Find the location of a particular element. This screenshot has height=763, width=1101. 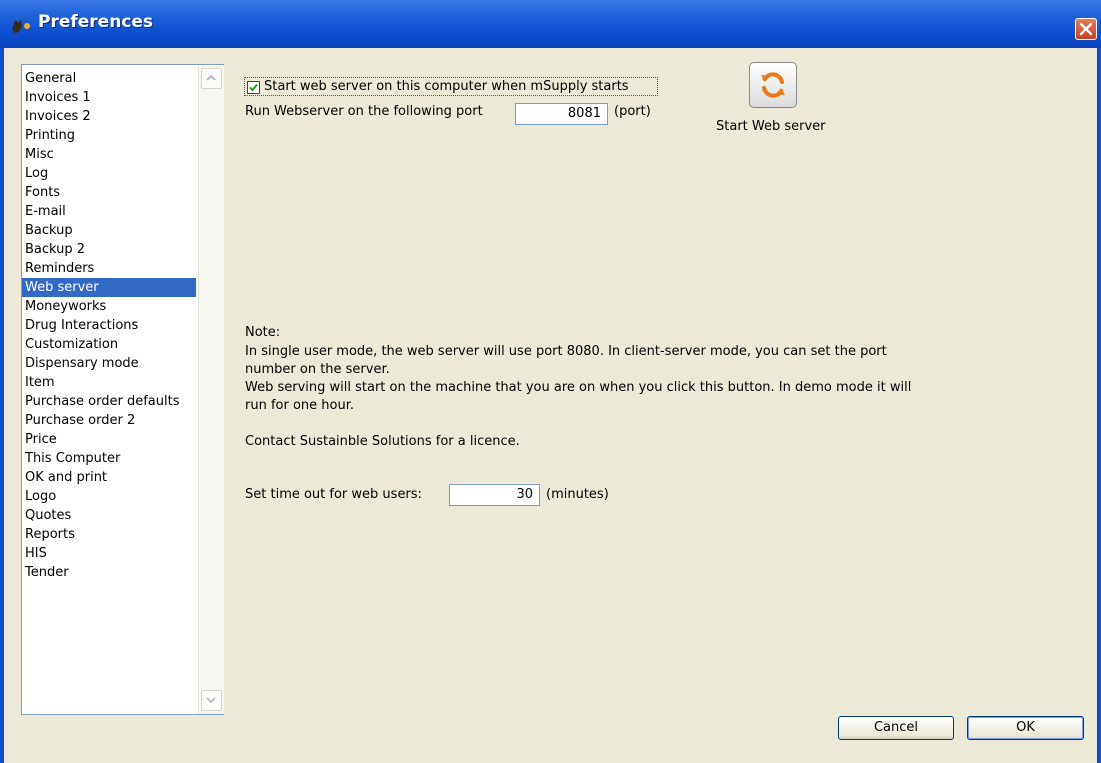

close-icon is located at coordinates (1086, 29).